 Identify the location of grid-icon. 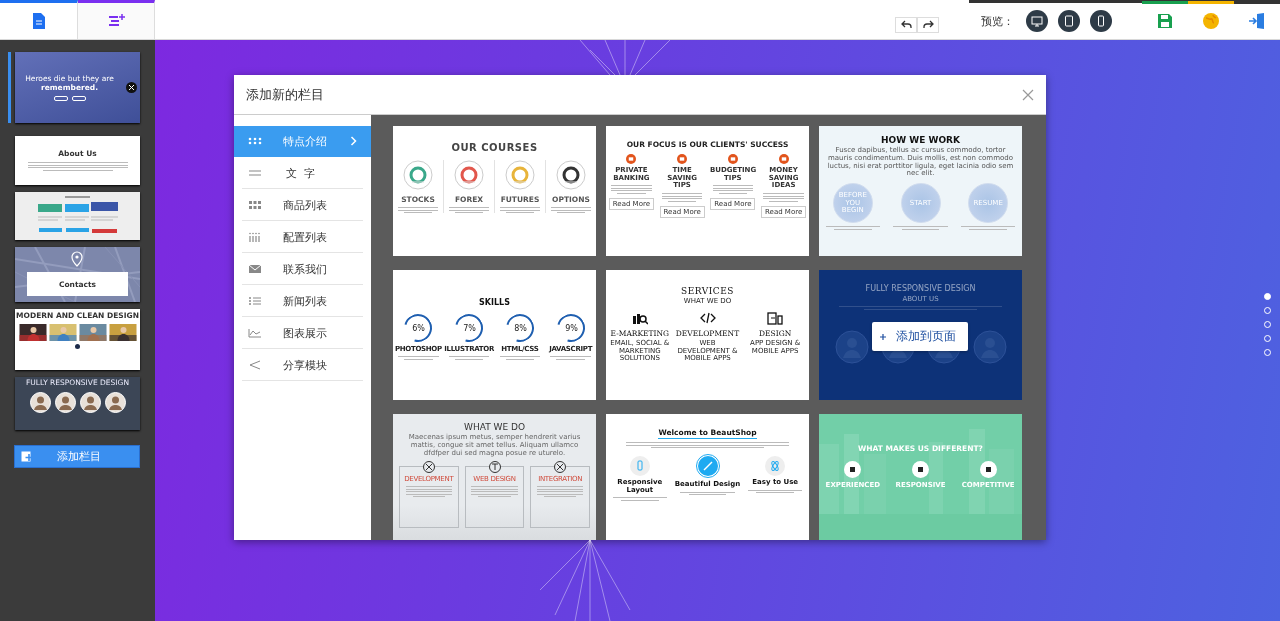
(255, 205).